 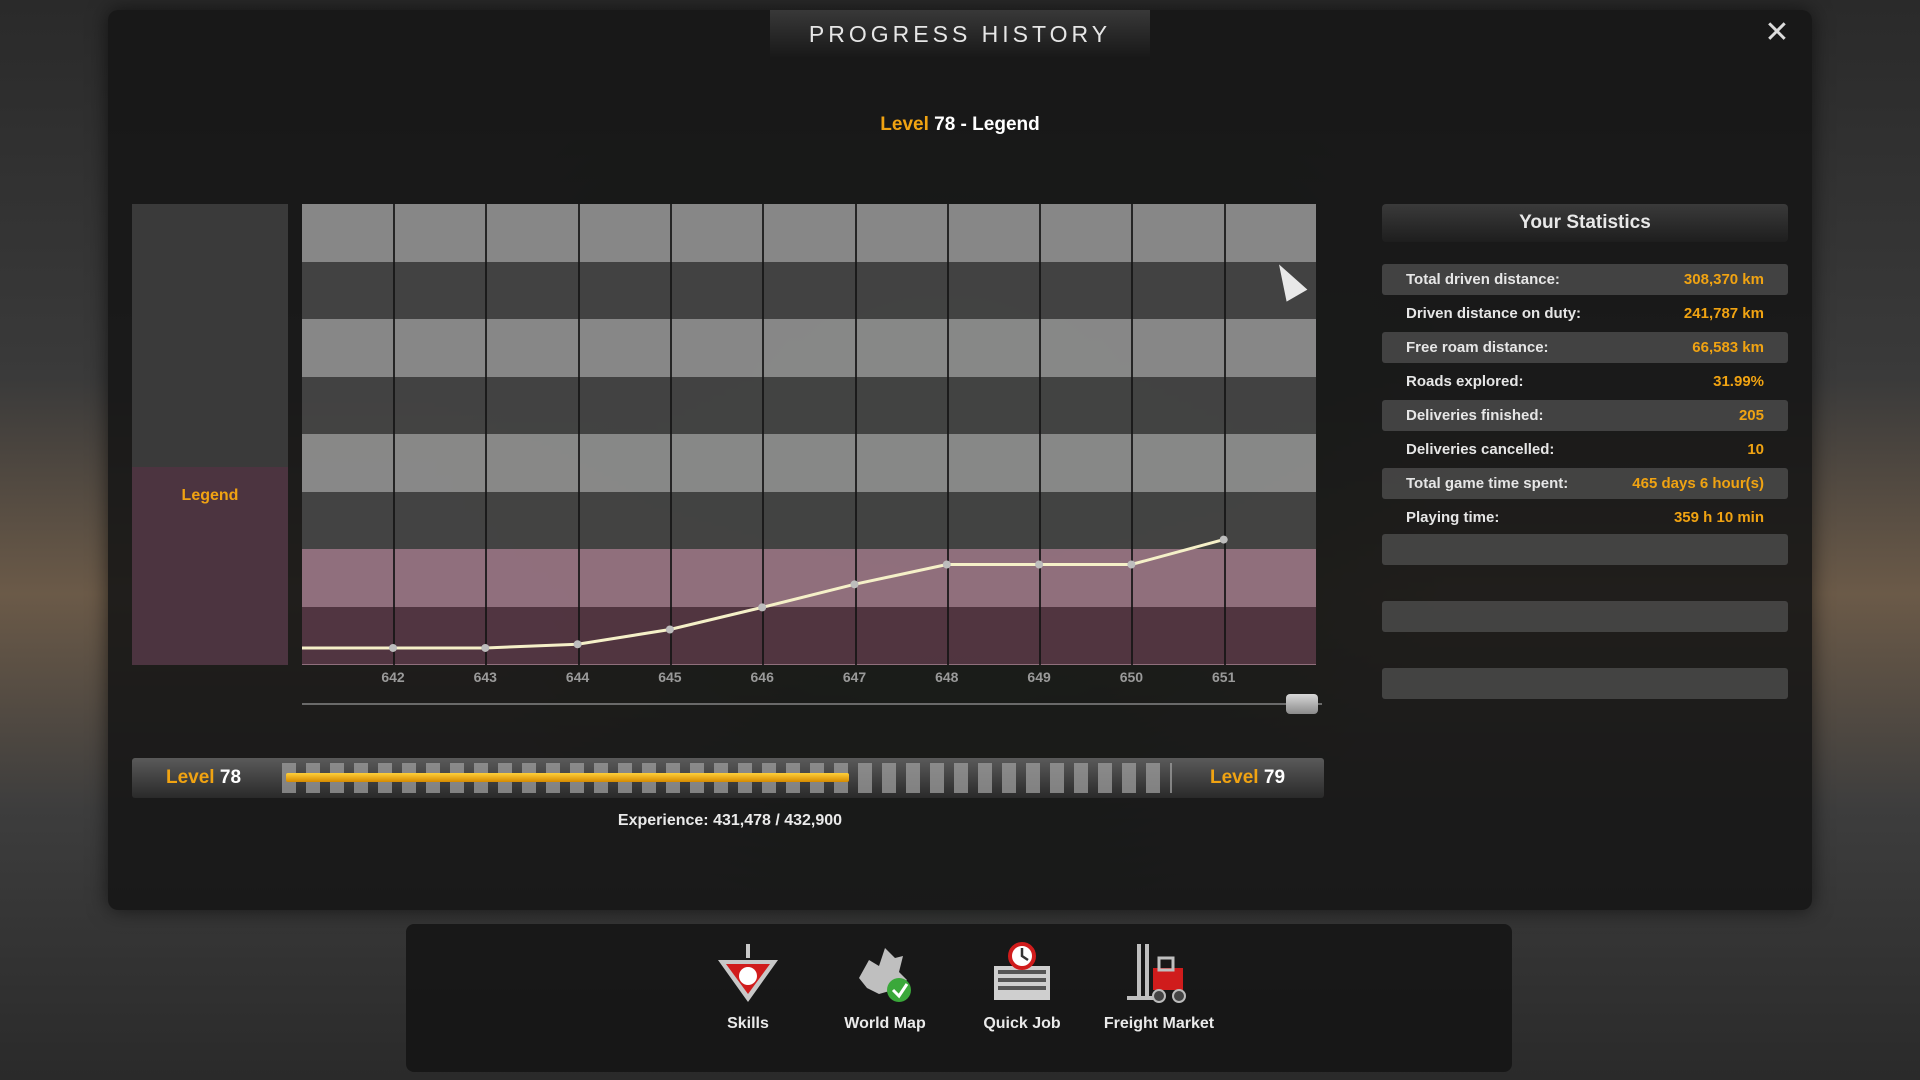 What do you see at coordinates (1487, 483) in the screenshot?
I see `stat-label: Total game time spent:` at bounding box center [1487, 483].